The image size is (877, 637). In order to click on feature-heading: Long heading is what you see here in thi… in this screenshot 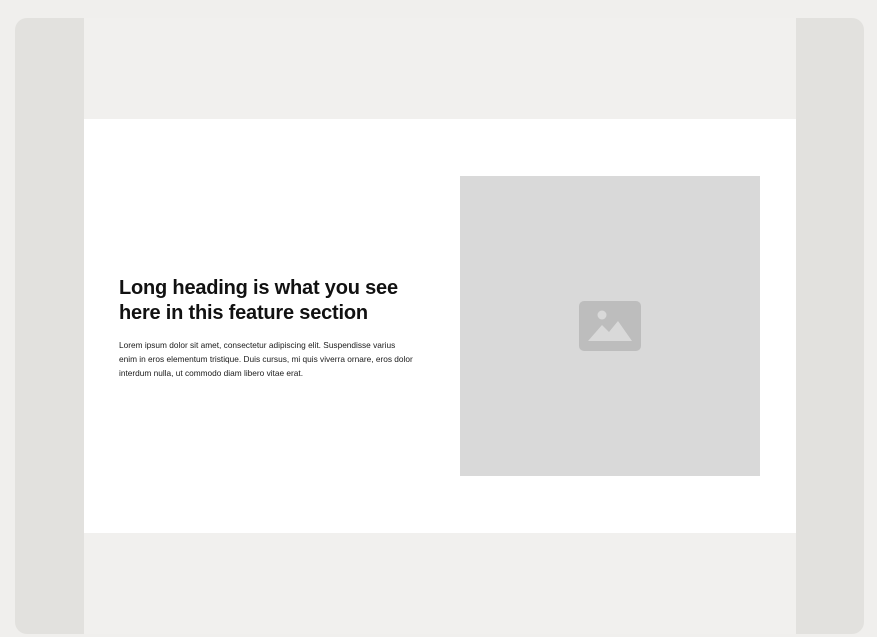, I will do `click(258, 300)`.